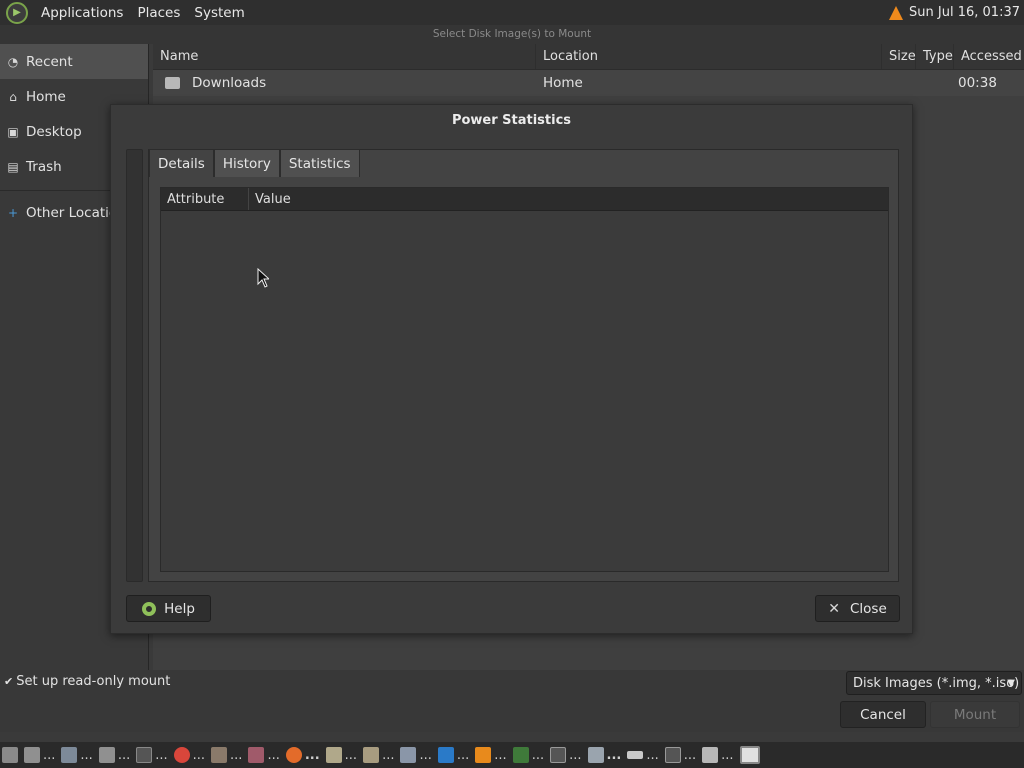  What do you see at coordinates (709, 56) in the screenshot?
I see `column-location: Location` at bounding box center [709, 56].